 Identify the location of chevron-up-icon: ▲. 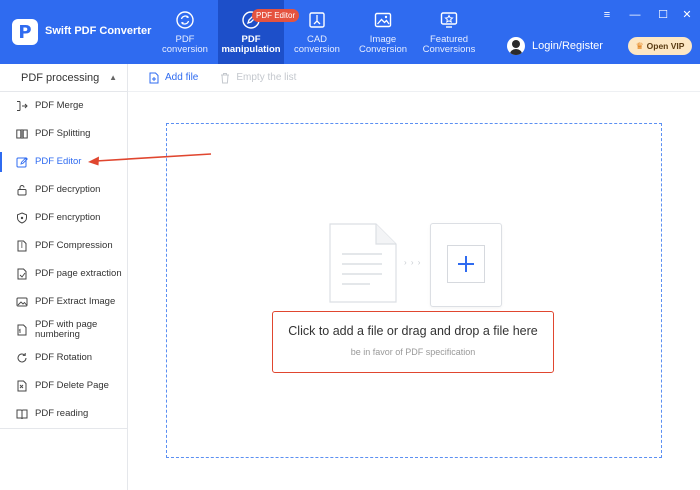
(113, 77).